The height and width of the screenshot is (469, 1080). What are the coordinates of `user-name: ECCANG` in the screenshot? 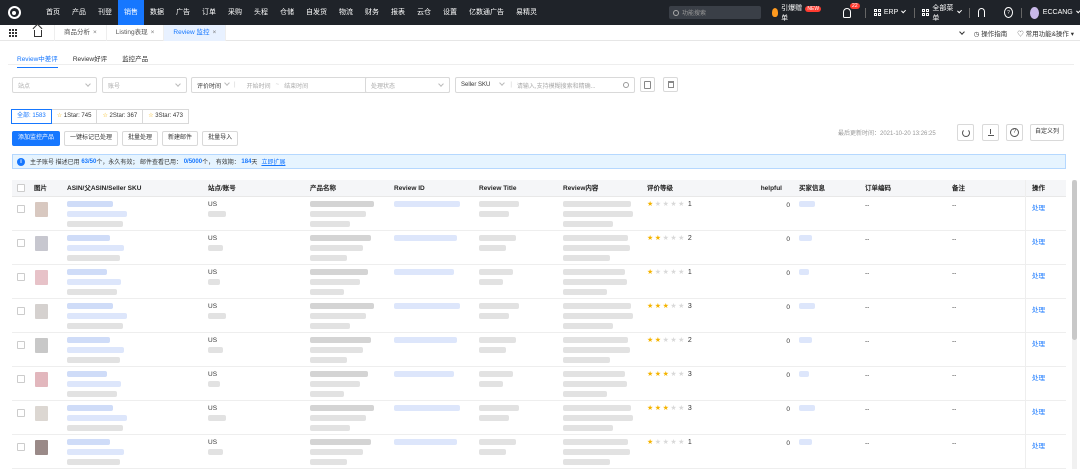 It's located at (1058, 12).